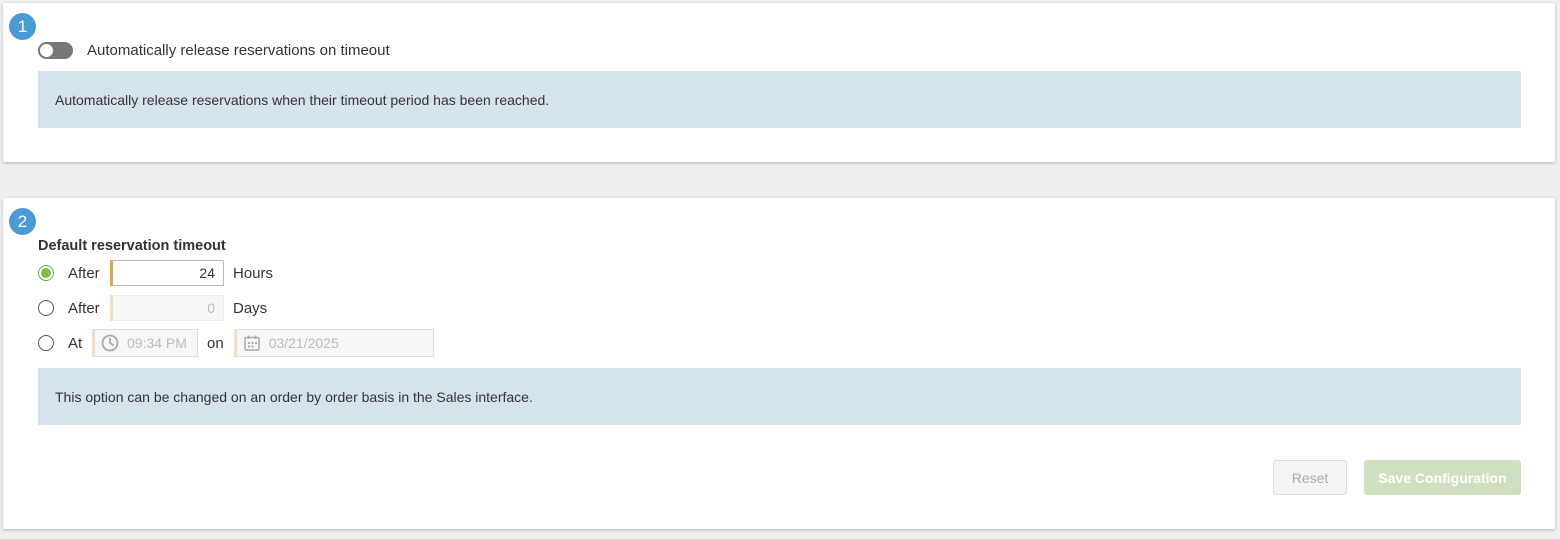 Image resolution: width=1560 pixels, height=539 pixels. I want to click on time-value: 09:34 PM, so click(157, 343).